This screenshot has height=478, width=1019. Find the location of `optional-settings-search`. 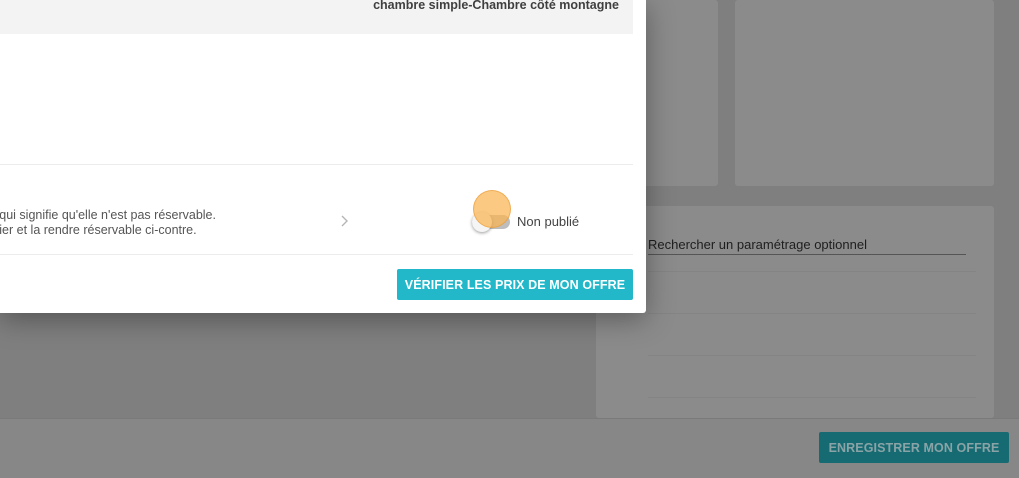

optional-settings-search is located at coordinates (807, 244).